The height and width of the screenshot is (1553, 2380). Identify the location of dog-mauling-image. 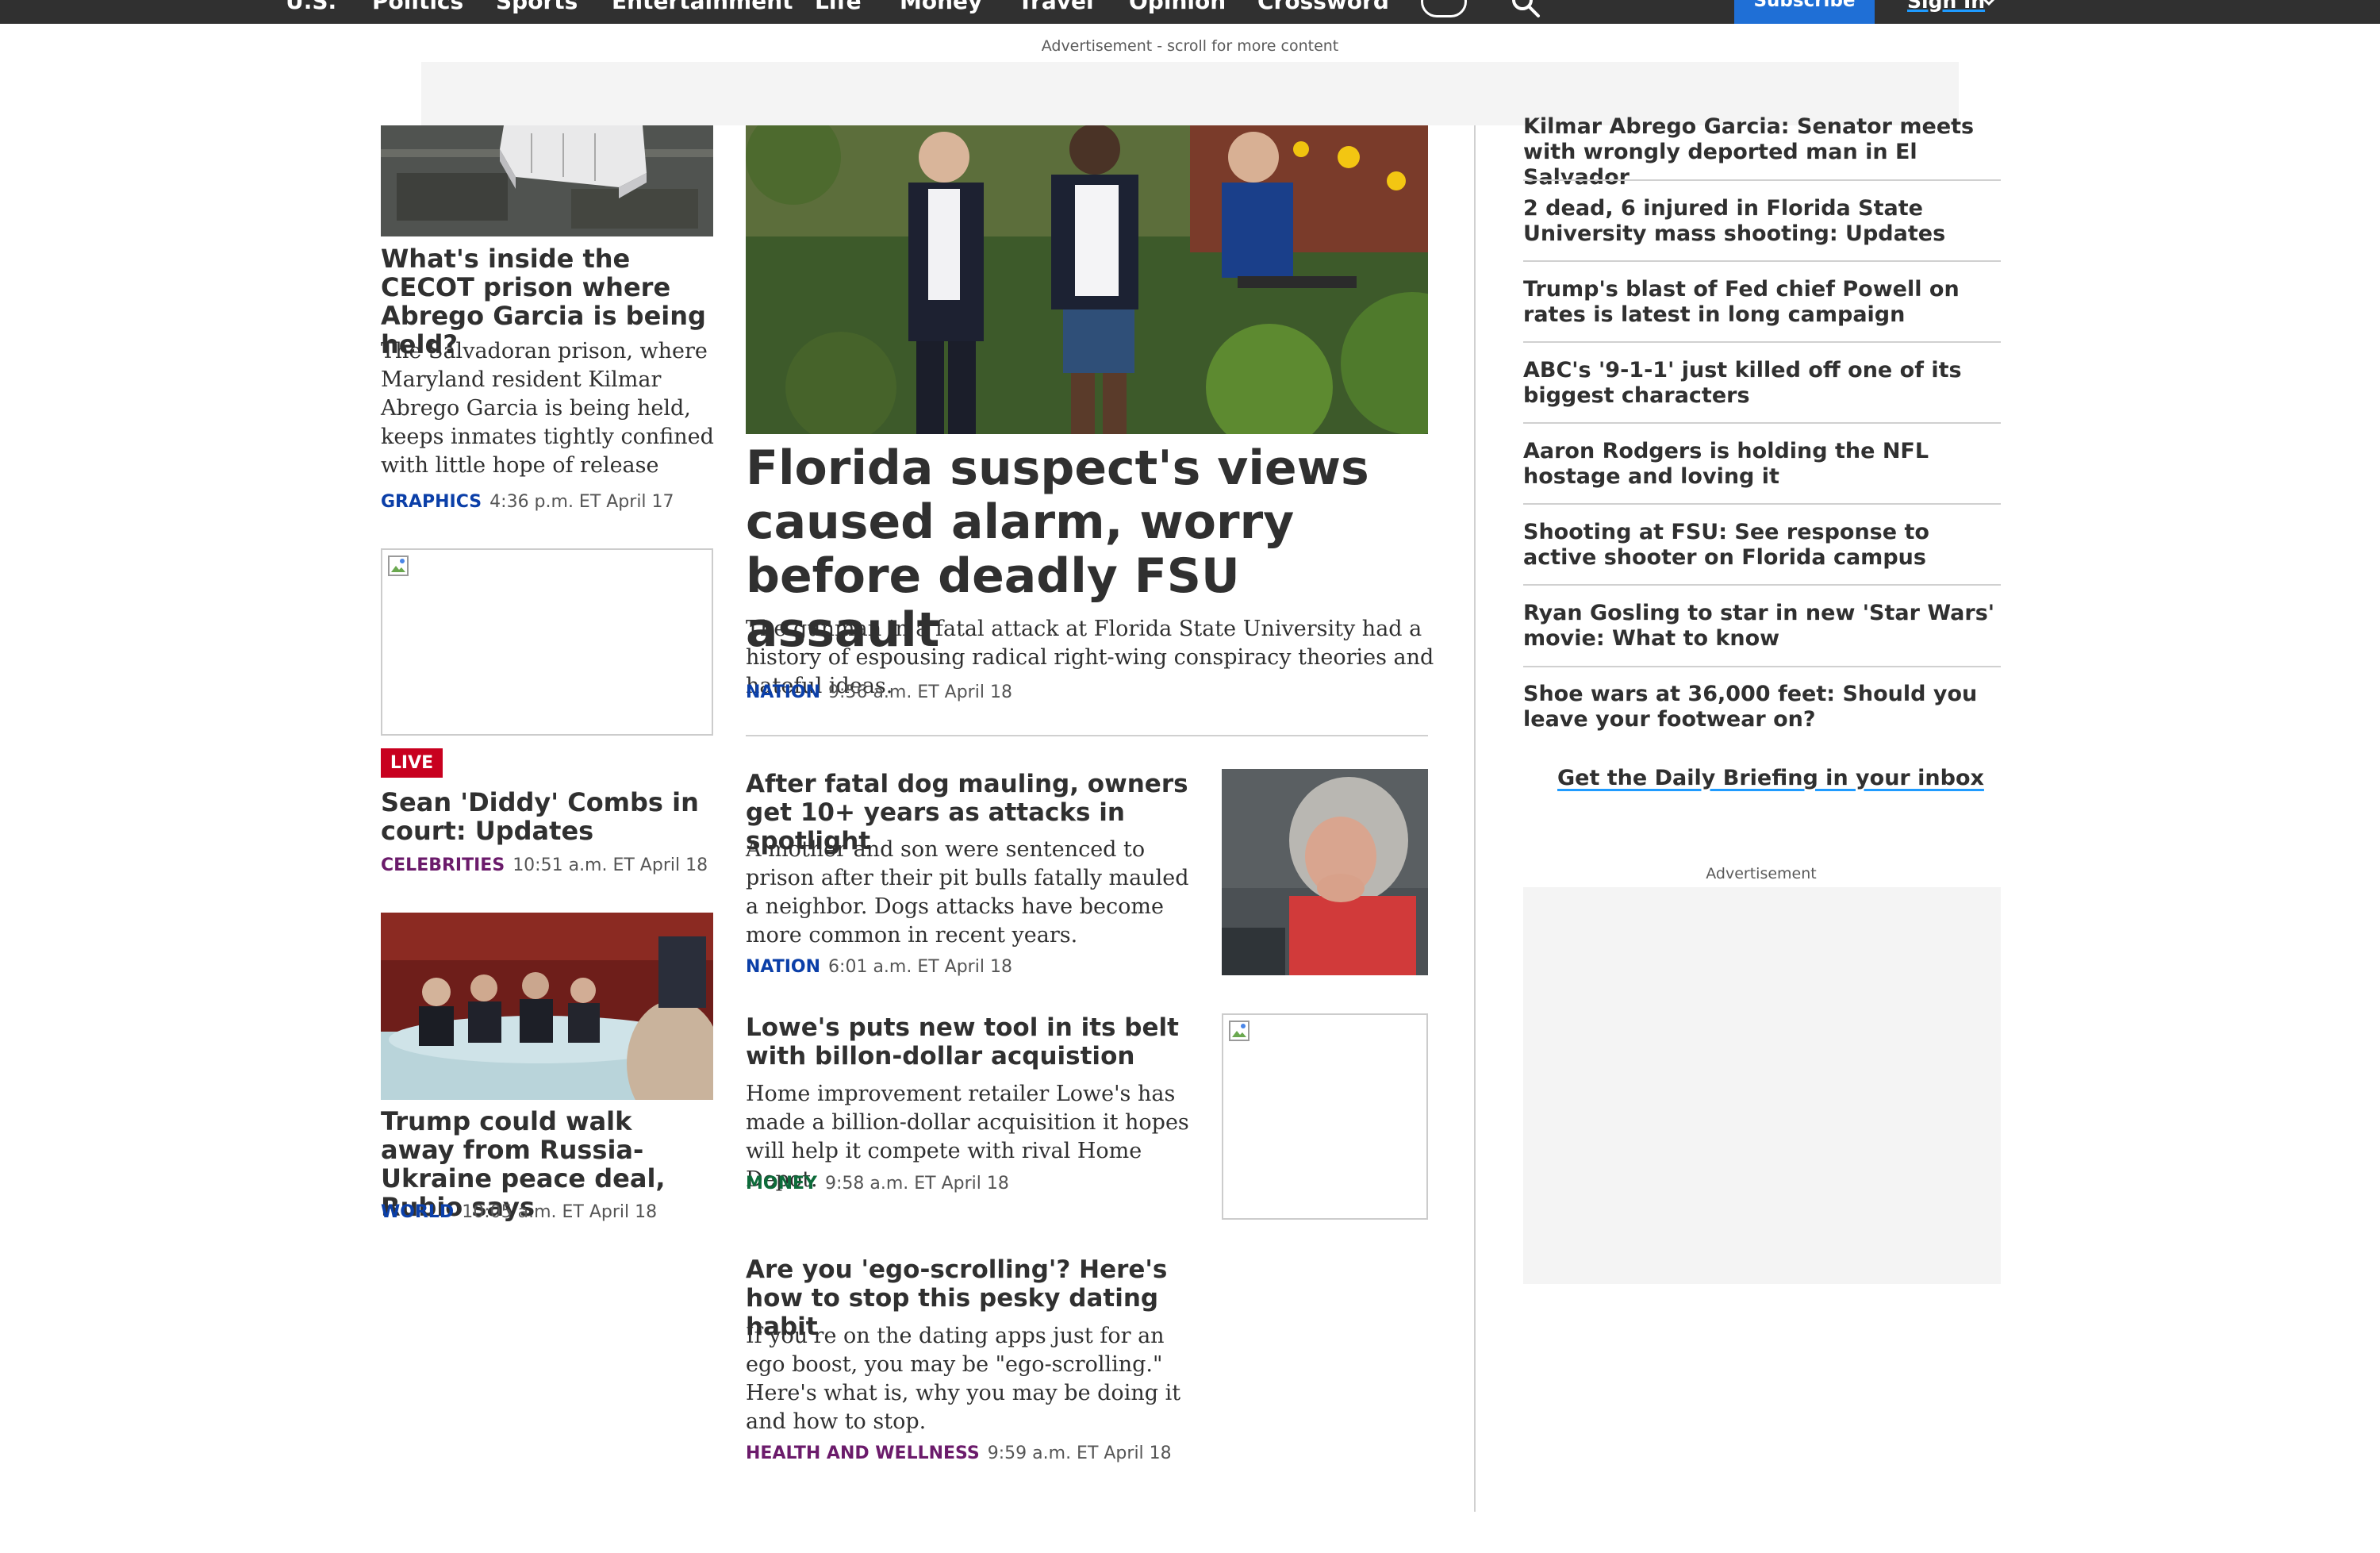
(1325, 872).